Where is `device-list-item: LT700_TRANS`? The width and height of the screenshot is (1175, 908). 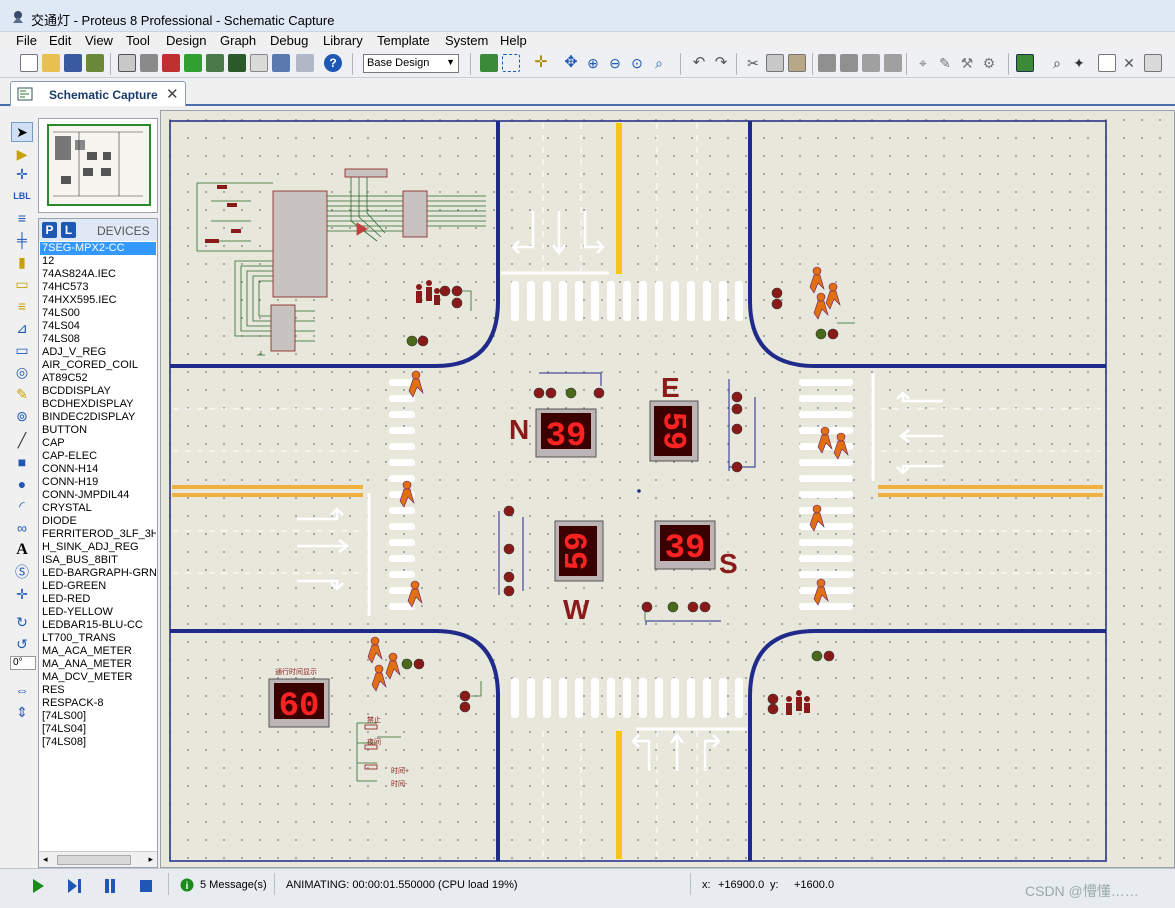 device-list-item: LT700_TRANS is located at coordinates (98, 638).